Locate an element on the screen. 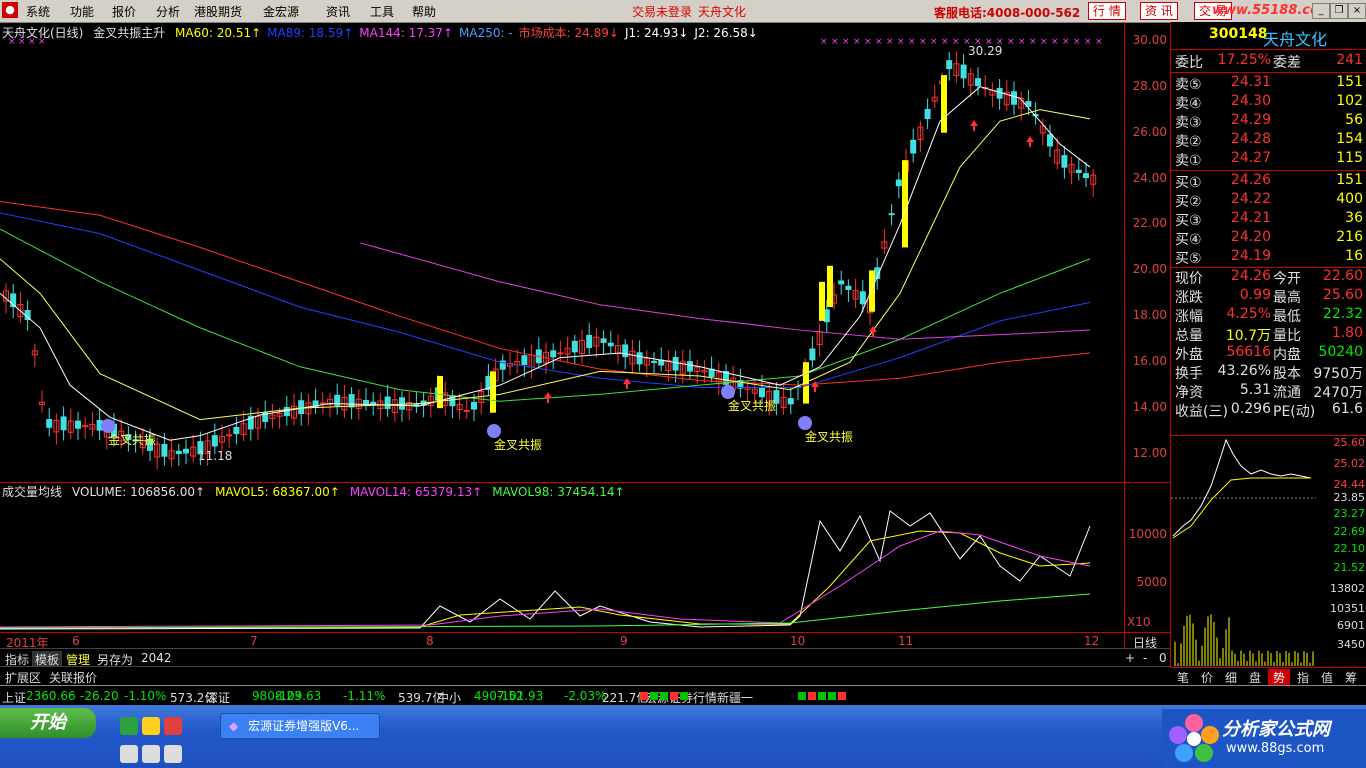  start-button: 开始 is located at coordinates (48, 723).